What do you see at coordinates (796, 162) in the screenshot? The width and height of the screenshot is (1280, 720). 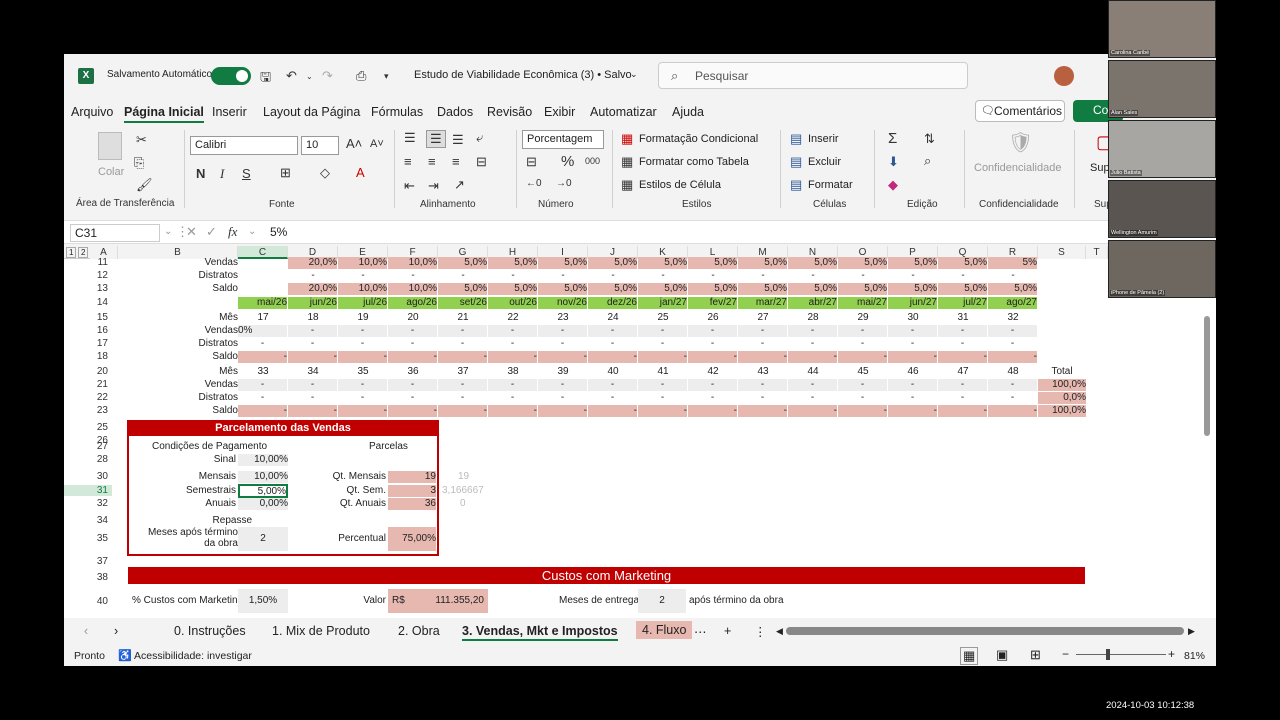 I see `delete-cells-icon: ▤` at bounding box center [796, 162].